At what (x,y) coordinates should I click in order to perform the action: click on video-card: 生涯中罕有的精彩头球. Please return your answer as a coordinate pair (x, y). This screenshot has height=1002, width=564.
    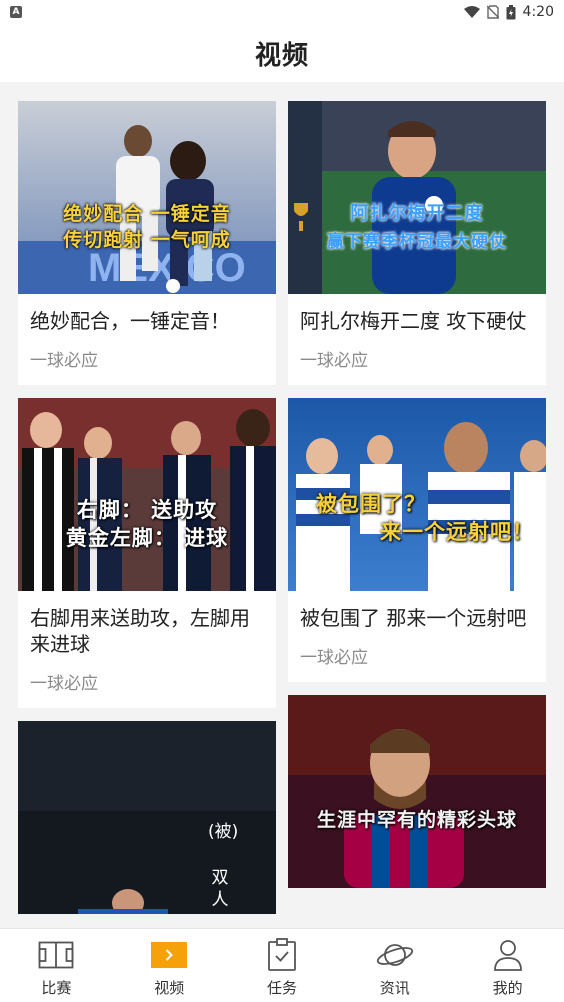
    Looking at the image, I should click on (417, 791).